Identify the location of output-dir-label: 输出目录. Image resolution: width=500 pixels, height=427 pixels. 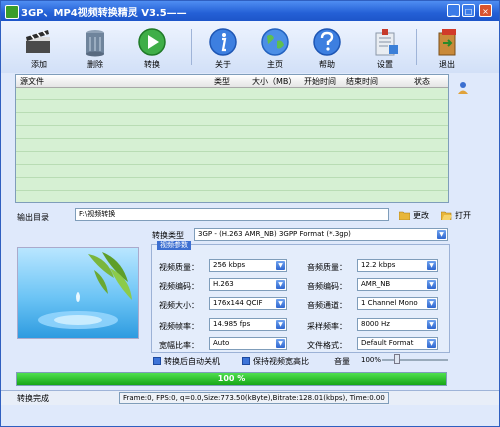
(33, 217).